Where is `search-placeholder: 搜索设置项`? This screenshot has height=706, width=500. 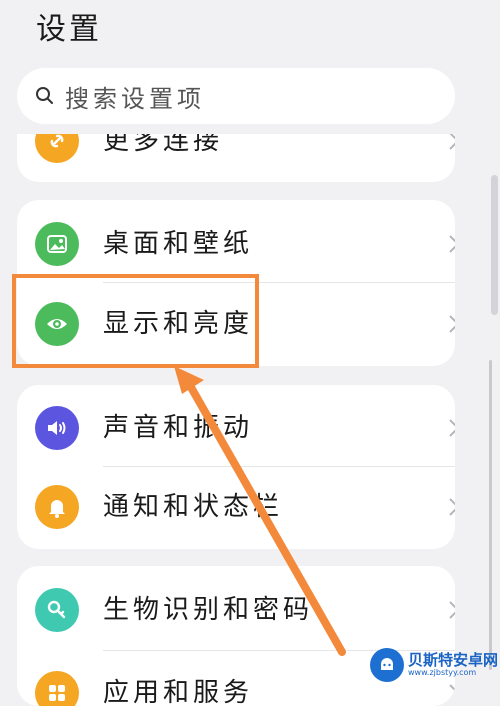
search-placeholder: 搜索设置项 is located at coordinates (135, 98).